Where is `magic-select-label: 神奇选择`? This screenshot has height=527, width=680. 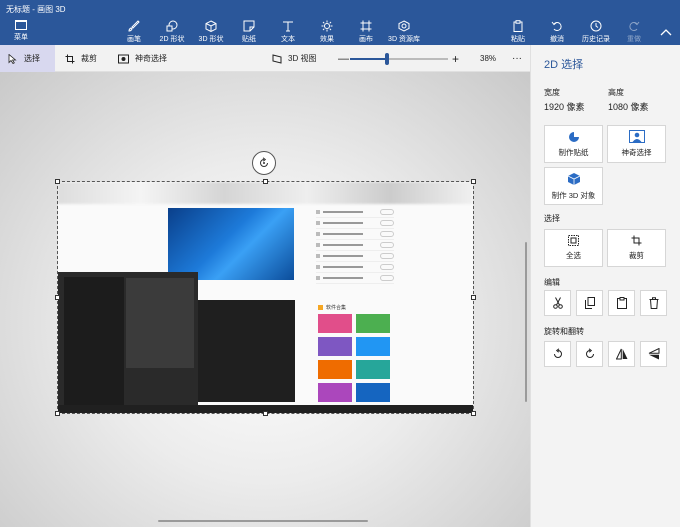
magic-select-label: 神奇选择 is located at coordinates (151, 58).